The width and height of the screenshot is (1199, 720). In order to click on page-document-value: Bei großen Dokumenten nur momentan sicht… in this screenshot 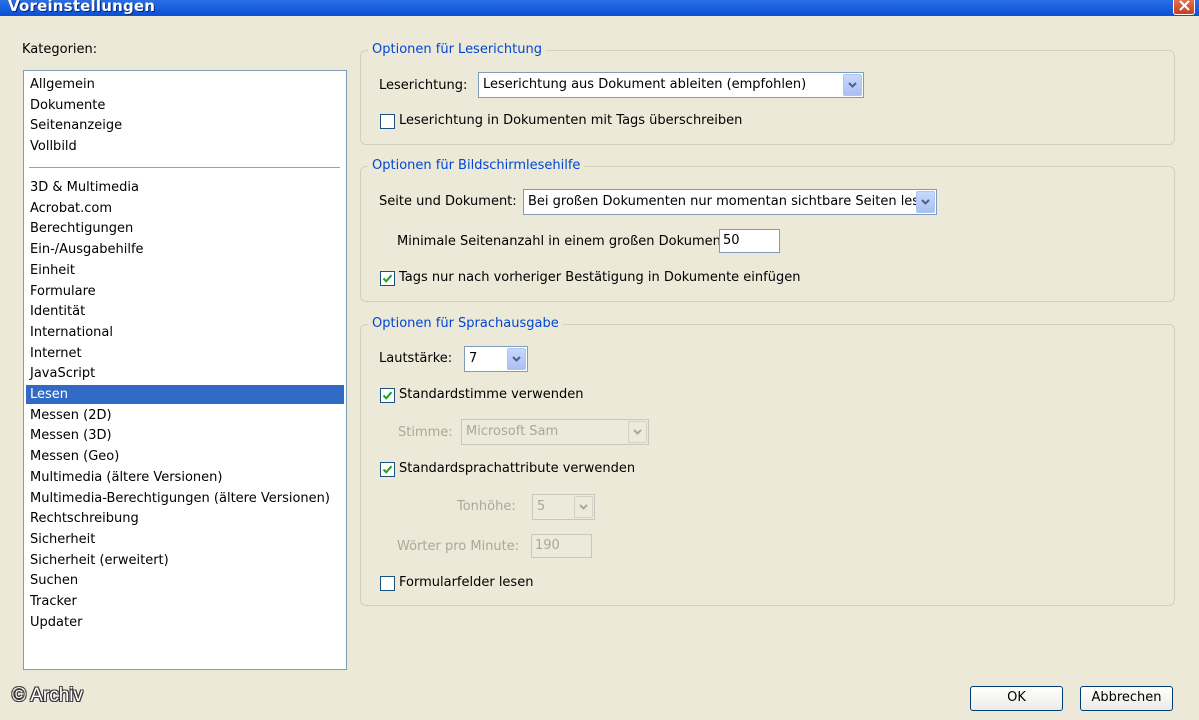, I will do `click(732, 201)`.